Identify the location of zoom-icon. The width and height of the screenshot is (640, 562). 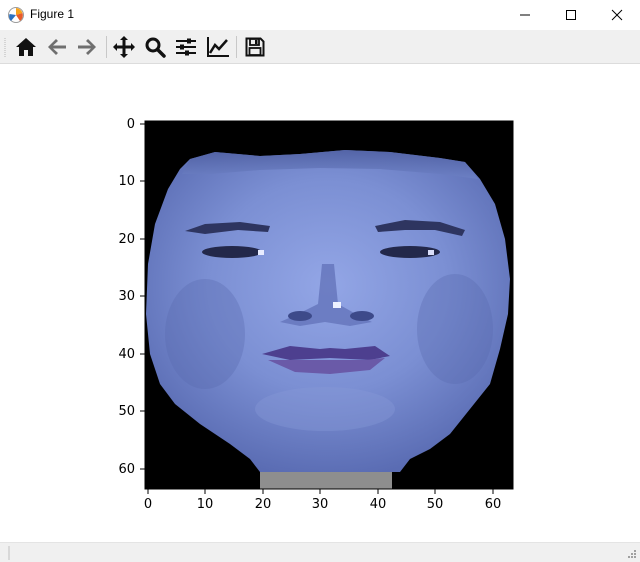
(155, 47).